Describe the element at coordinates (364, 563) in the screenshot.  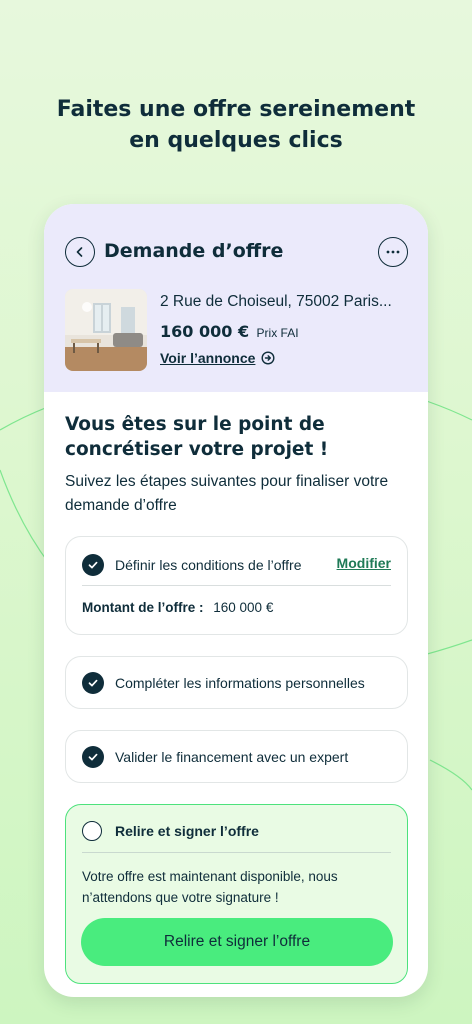
I see `modify-link: Modifier` at that location.